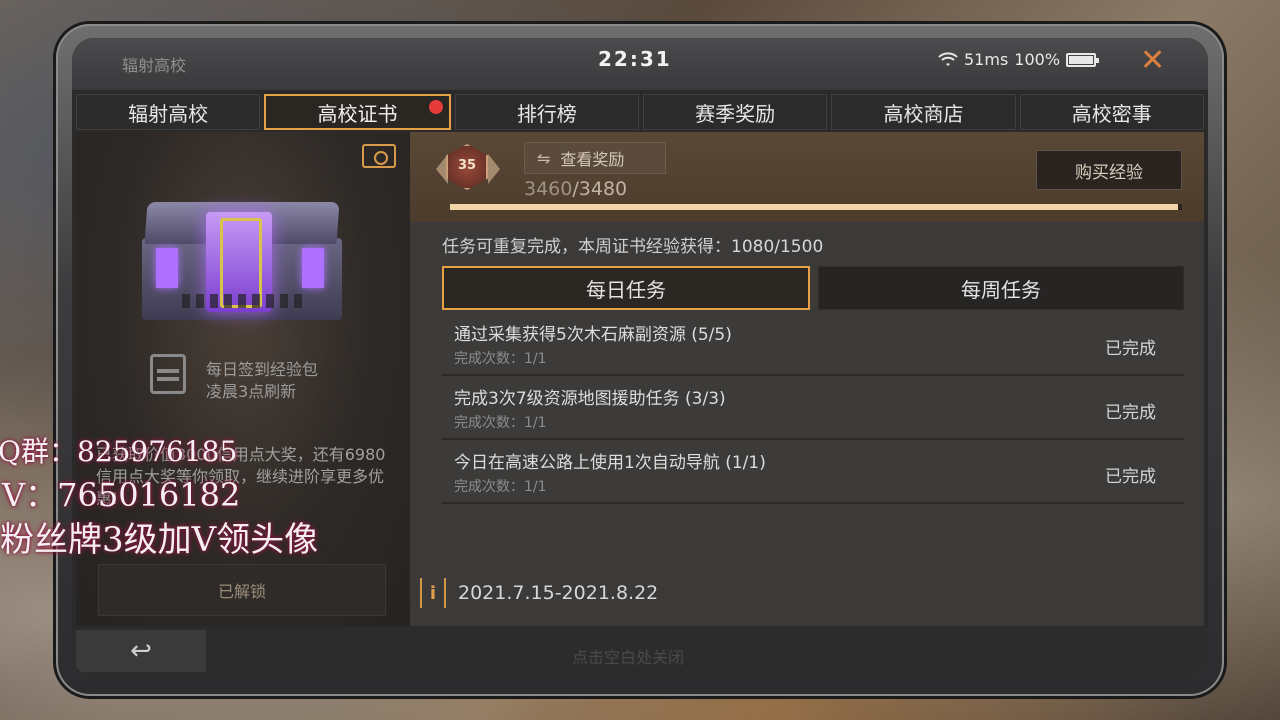 This screenshot has width=1280, height=720. I want to click on tab-label: 高校密事, so click(1111, 113).